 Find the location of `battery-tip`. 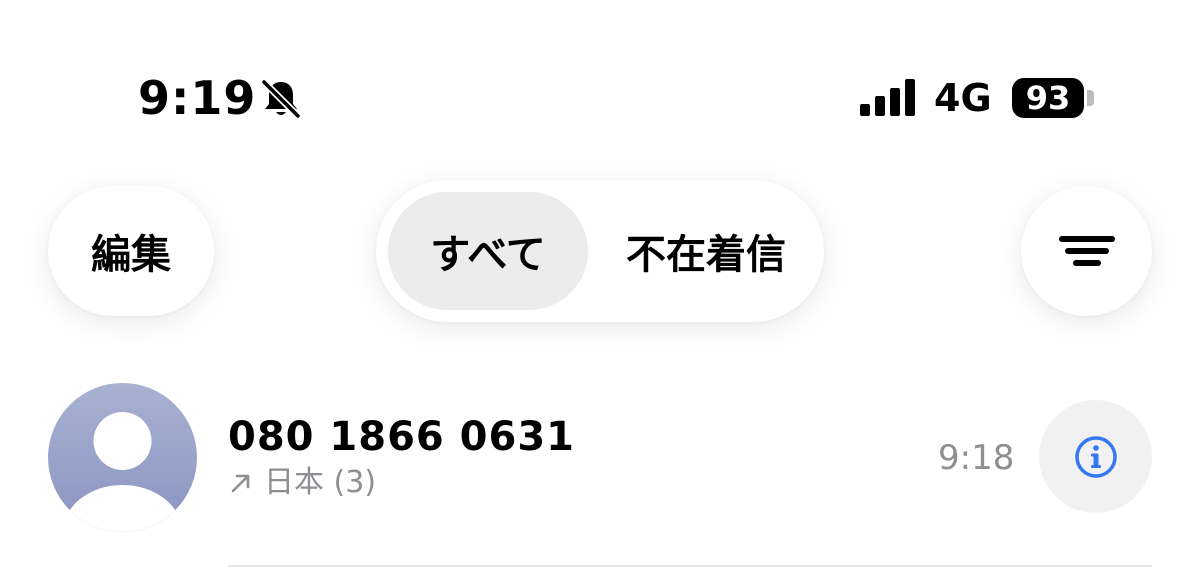

battery-tip is located at coordinates (1090, 98).